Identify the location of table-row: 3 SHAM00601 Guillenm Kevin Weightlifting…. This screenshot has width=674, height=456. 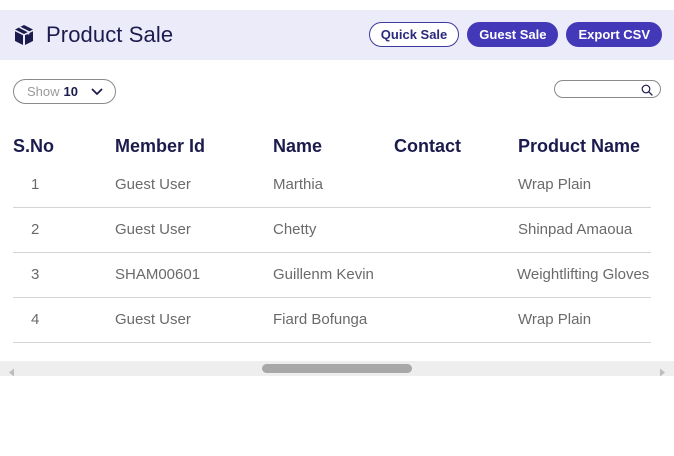
(332, 275).